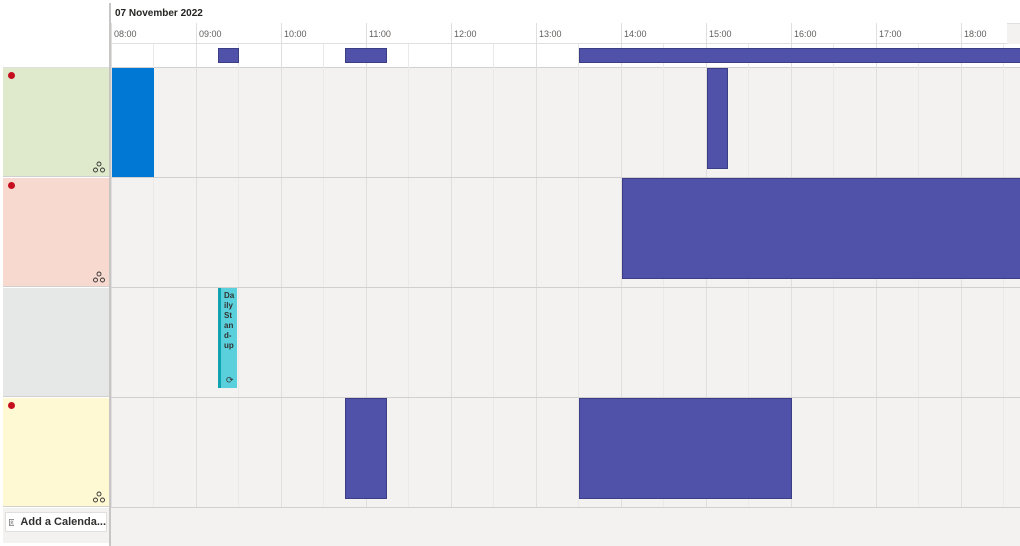 Image resolution: width=1020 pixels, height=546 pixels. What do you see at coordinates (133, 122) in the screenshot?
I see `busy-block-selected` at bounding box center [133, 122].